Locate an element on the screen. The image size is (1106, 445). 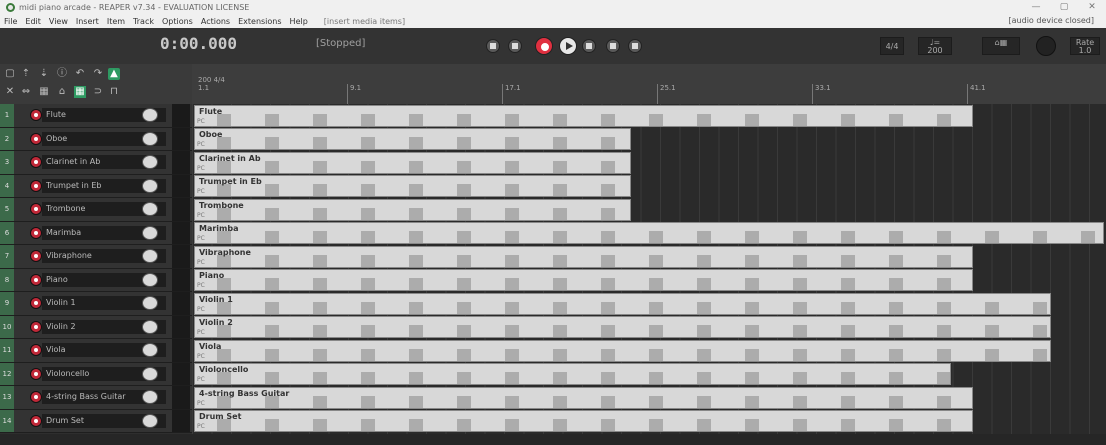
menu-view: View is located at coordinates (58, 21).